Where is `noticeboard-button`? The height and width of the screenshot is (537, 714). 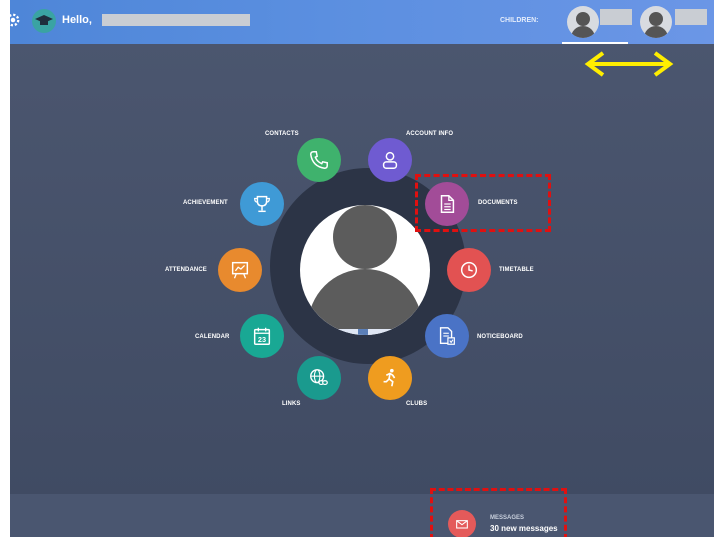
noticeboard-button is located at coordinates (447, 336).